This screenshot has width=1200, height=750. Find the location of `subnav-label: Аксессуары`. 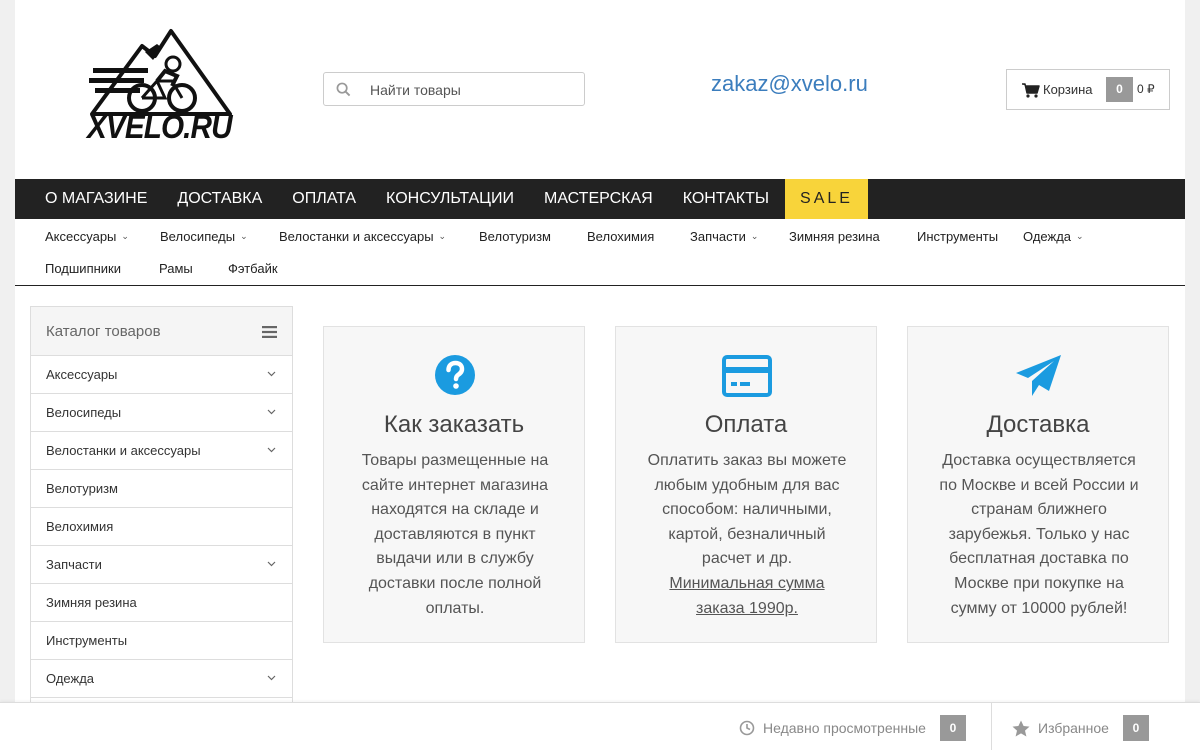

subnav-label: Аксессуары is located at coordinates (81, 236).